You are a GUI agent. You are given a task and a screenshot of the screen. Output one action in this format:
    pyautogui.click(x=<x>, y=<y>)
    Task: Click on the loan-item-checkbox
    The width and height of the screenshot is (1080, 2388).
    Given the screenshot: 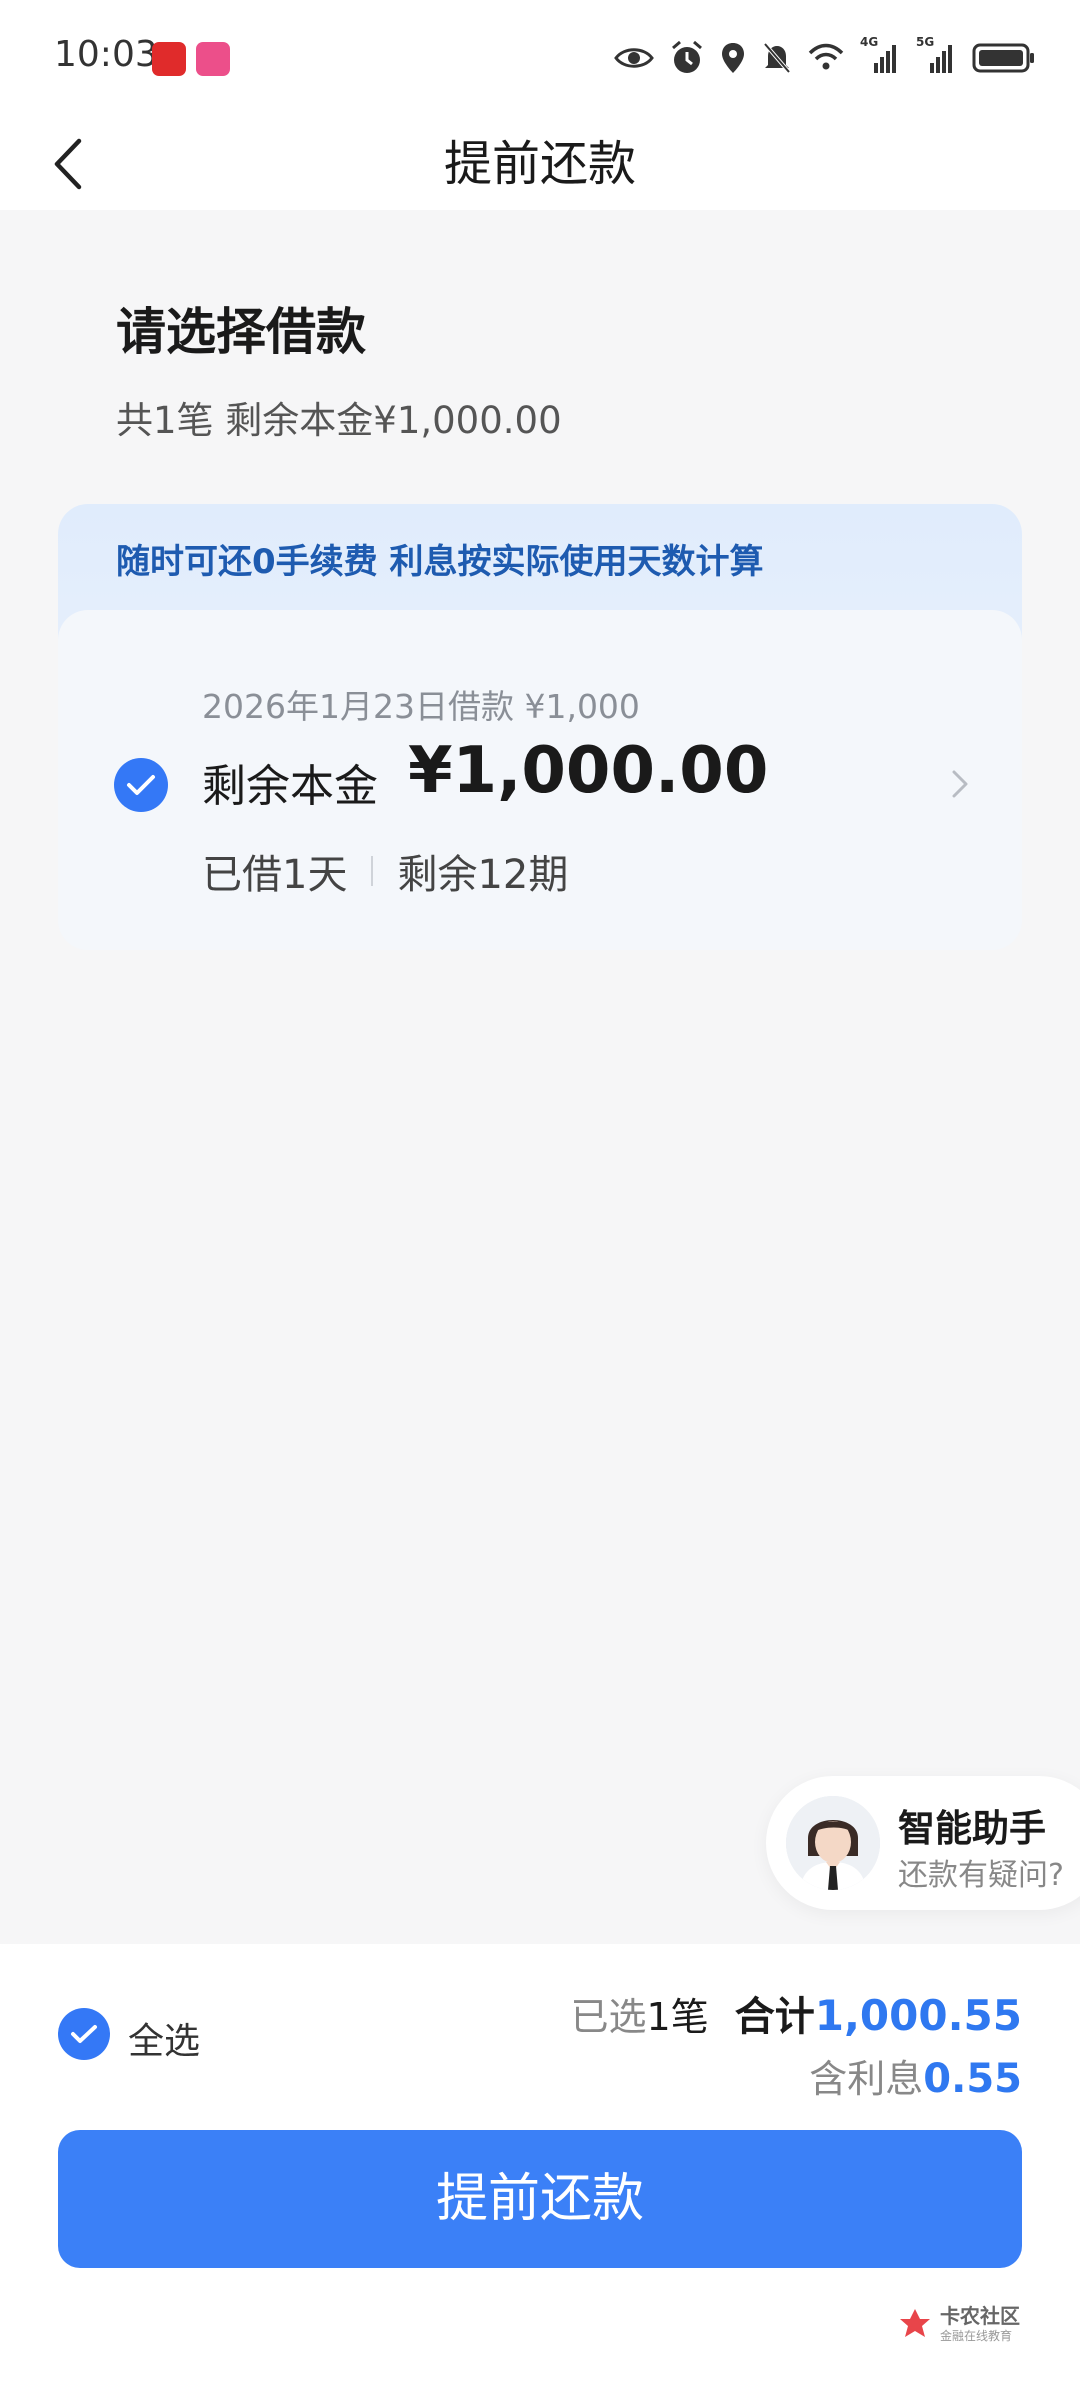 What is the action you would take?
    pyautogui.click(x=141, y=785)
    